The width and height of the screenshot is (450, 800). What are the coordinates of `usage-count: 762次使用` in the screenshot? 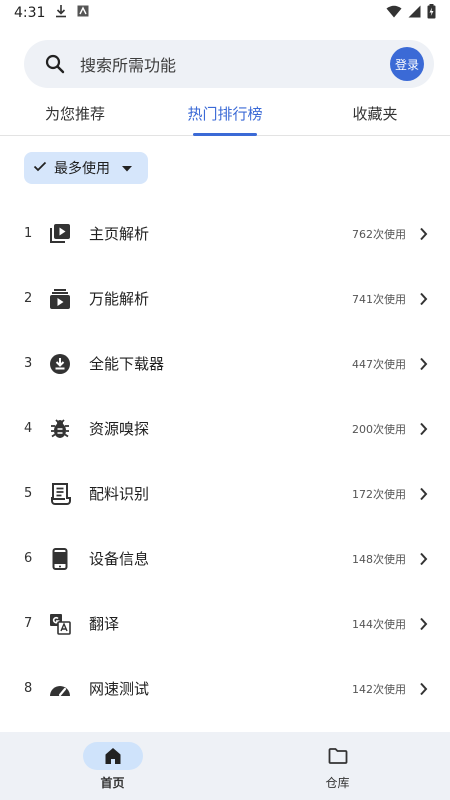 It's located at (379, 234).